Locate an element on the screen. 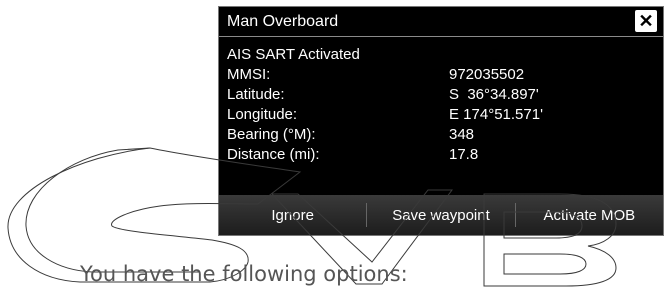 The width and height of the screenshot is (664, 304). bearing-label: Bearing (°M): is located at coordinates (271, 134).